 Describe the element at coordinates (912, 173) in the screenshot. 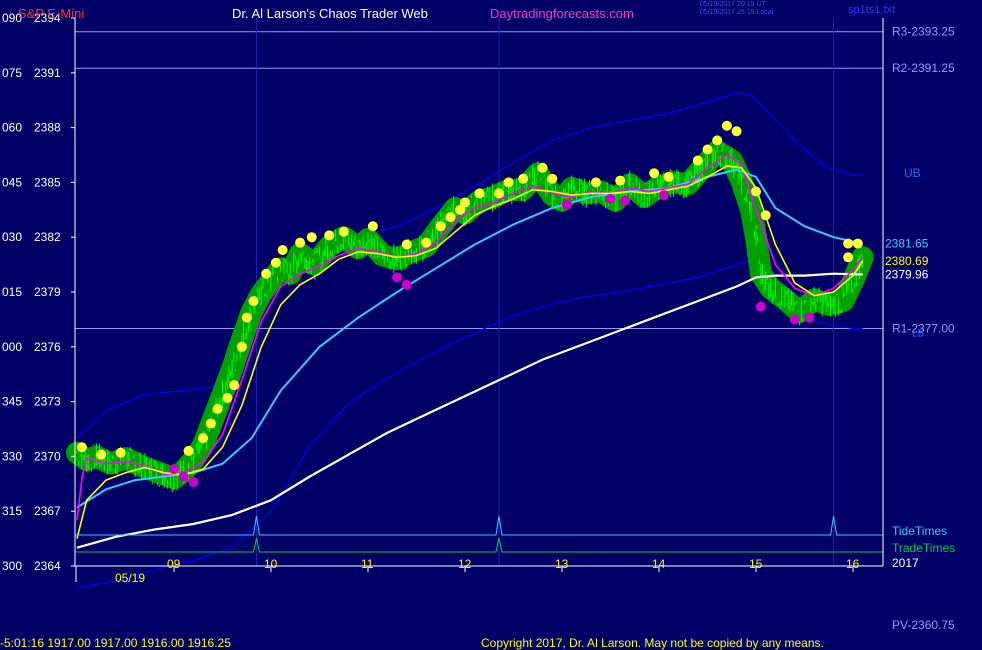

I see `upper-band-label: UB` at that location.